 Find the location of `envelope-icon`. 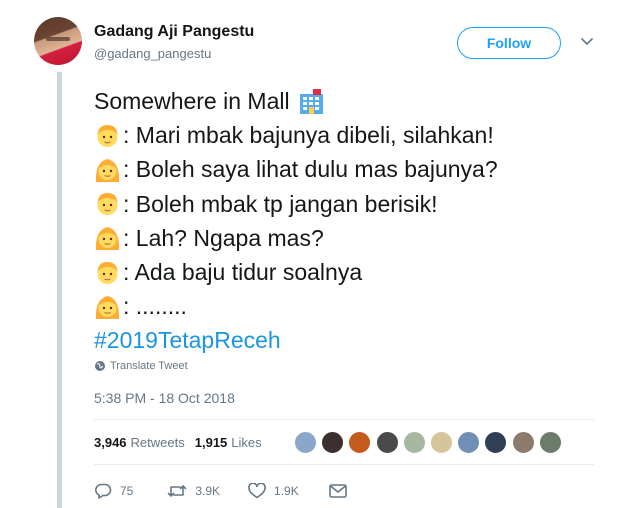

envelope-icon is located at coordinates (337, 491).